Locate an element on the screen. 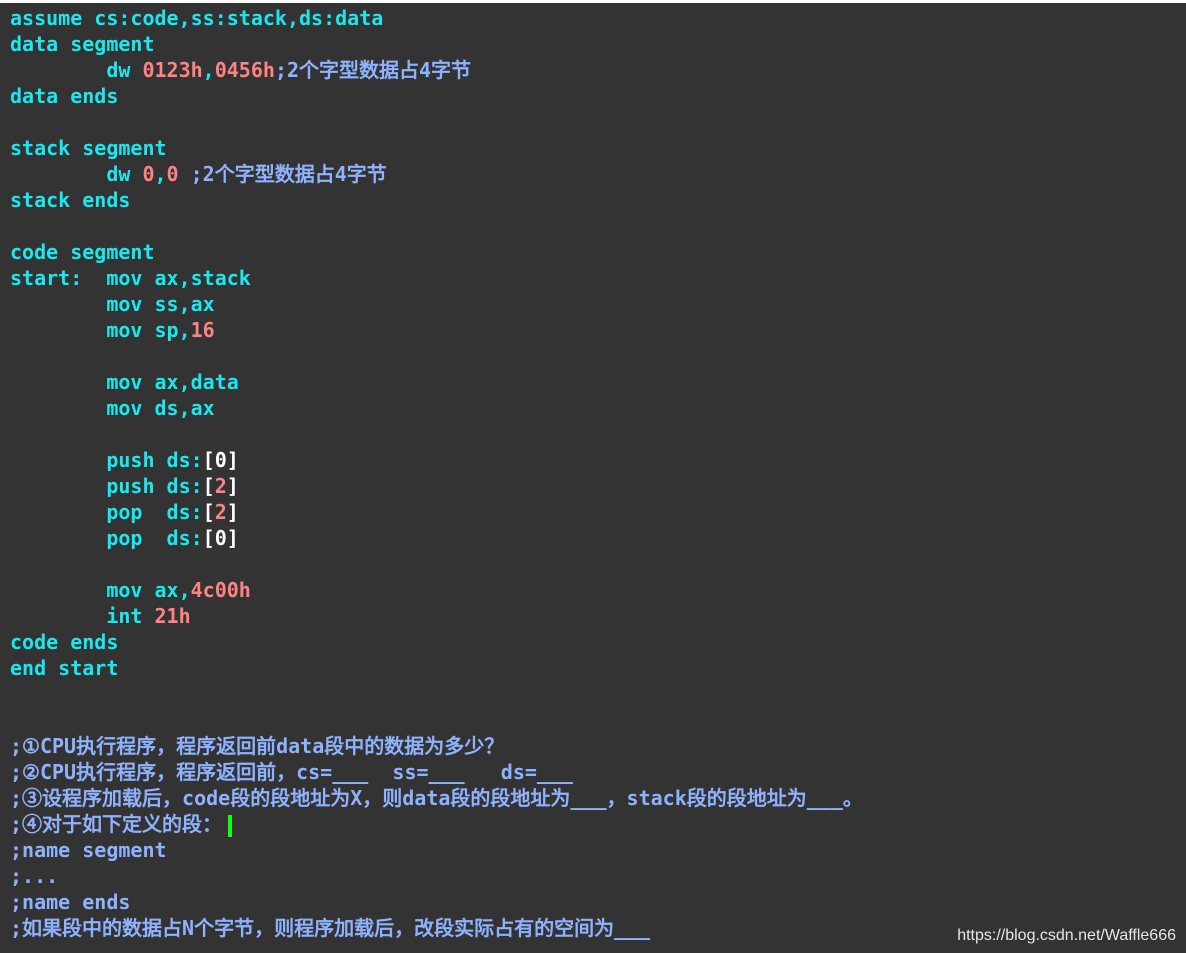  code-line: dw 0123h,0456h;2个字型数据占4字节 is located at coordinates (436, 70).